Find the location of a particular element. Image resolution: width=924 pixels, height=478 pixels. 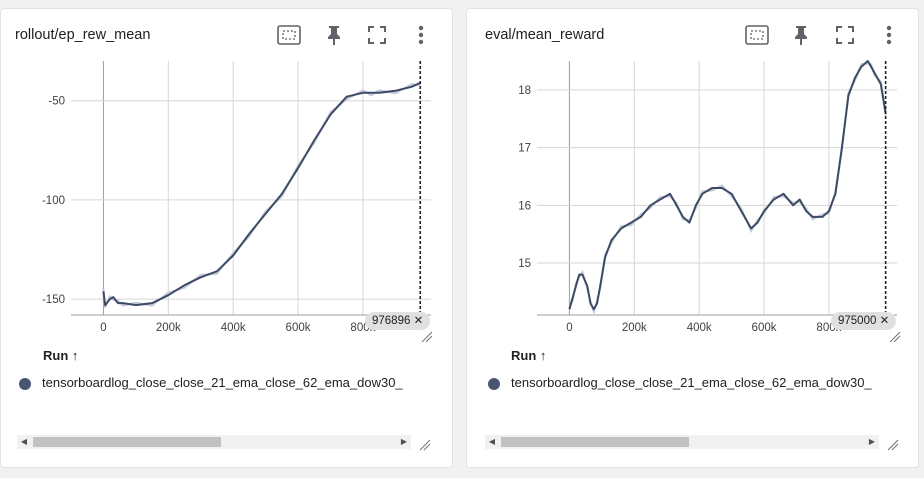

y-tick-label: -150 is located at coordinates (53, 300).